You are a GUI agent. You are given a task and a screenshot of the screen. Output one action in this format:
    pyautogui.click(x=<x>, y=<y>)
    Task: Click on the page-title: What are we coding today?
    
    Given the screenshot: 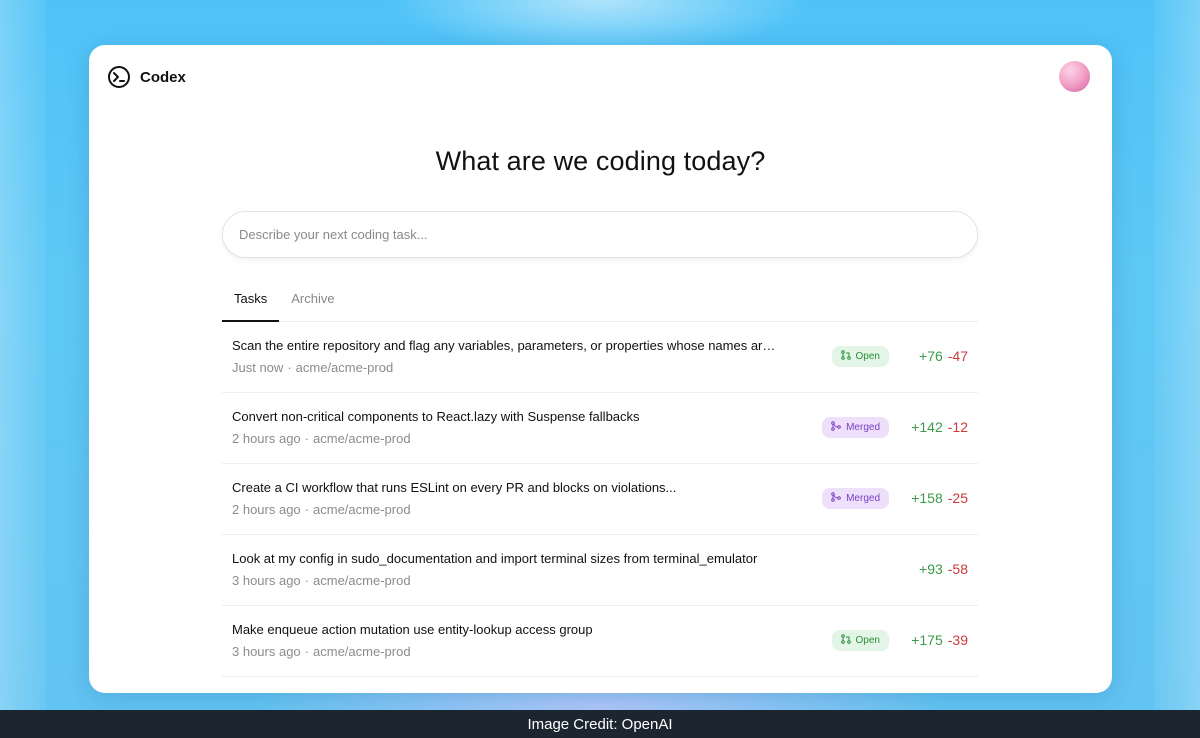 What is the action you would take?
    pyautogui.click(x=600, y=161)
    